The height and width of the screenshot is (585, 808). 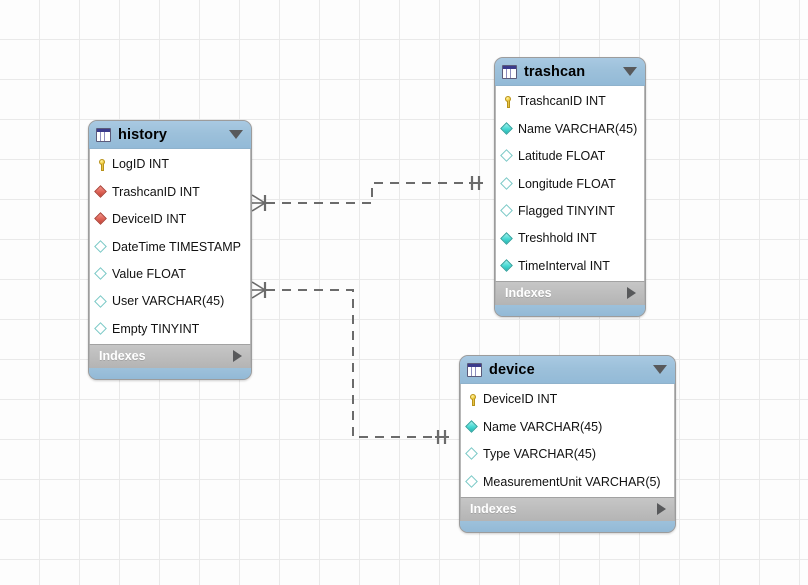 What do you see at coordinates (567, 526) in the screenshot?
I see `table-footer-device` at bounding box center [567, 526].